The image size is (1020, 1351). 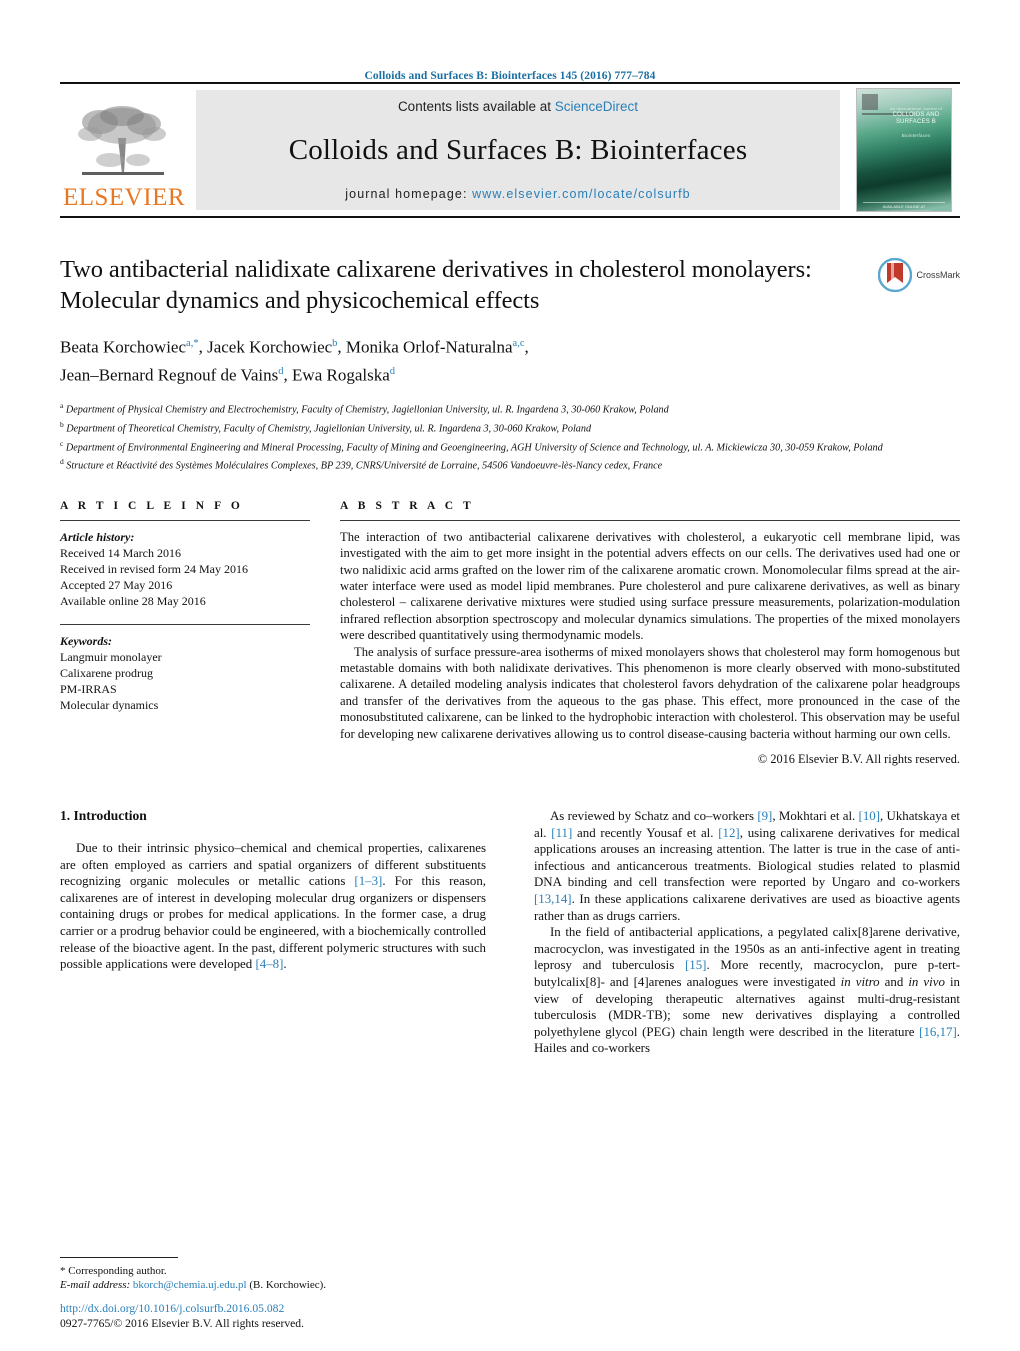 What do you see at coordinates (561, 833) in the screenshot?
I see `citation-link: [11]` at bounding box center [561, 833].